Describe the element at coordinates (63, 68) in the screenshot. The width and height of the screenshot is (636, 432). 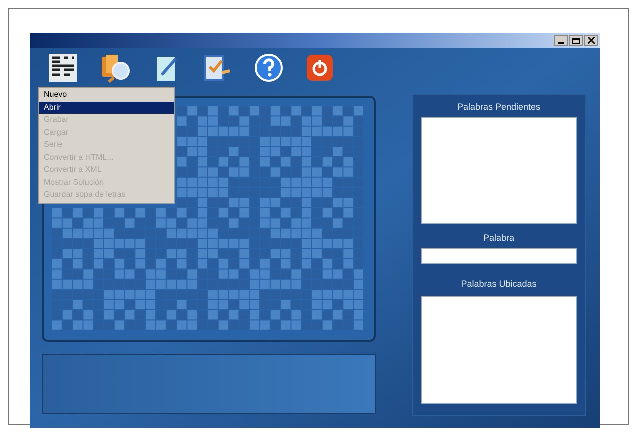
I see `grid-icon` at that location.